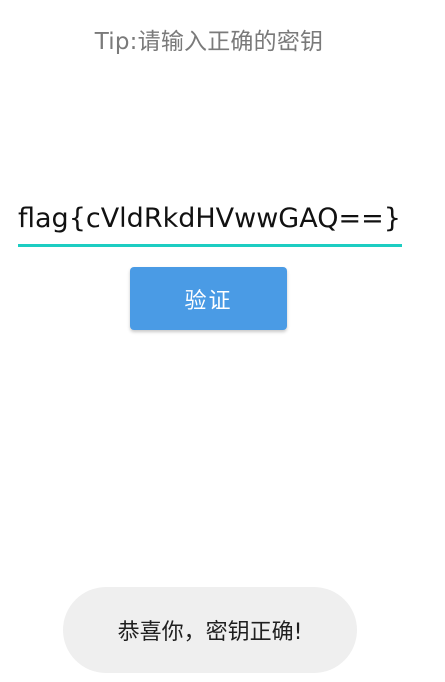  I want to click on key-input-container, so click(210, 222).